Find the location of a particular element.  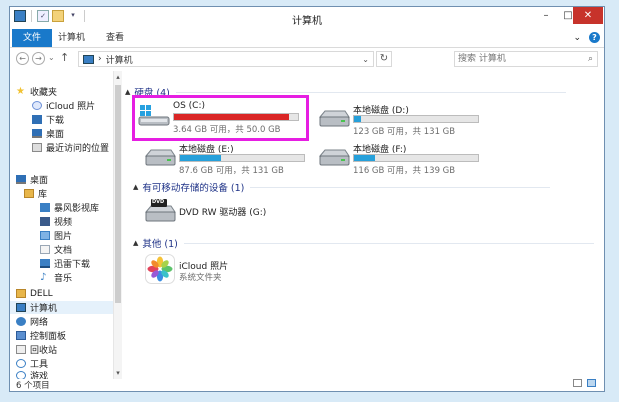

nav-item-games: 游戏 is located at coordinates (32, 374).